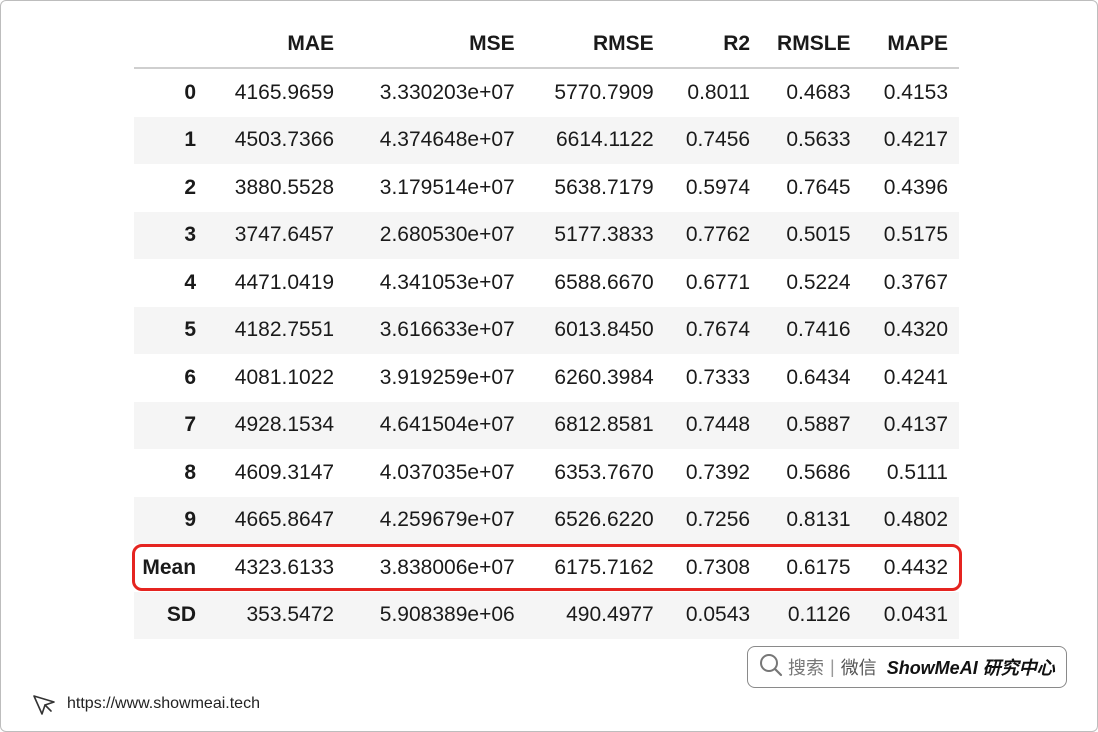 The width and height of the screenshot is (1098, 732). I want to click on brand-name: ShowMeAI 研究中心, so click(970, 668).